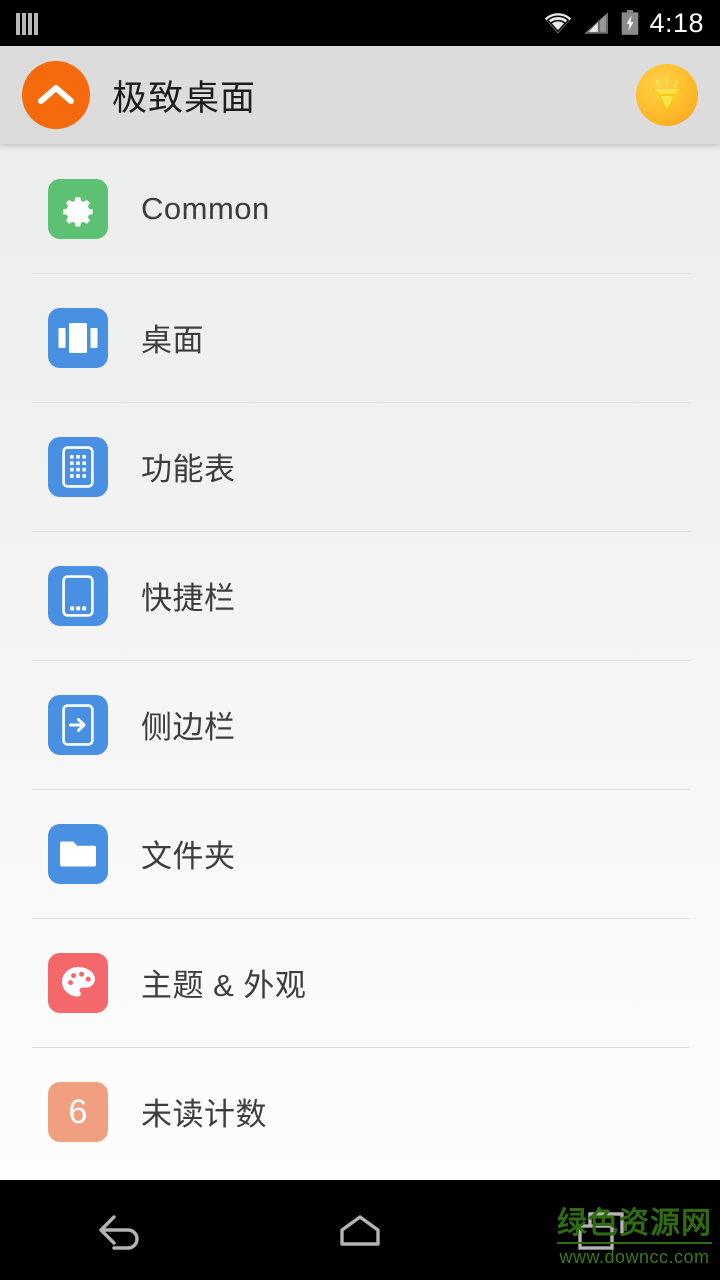 The width and height of the screenshot is (720, 1280). What do you see at coordinates (634, 1226) in the screenshot?
I see `watermark-title: 绿色资源网` at bounding box center [634, 1226].